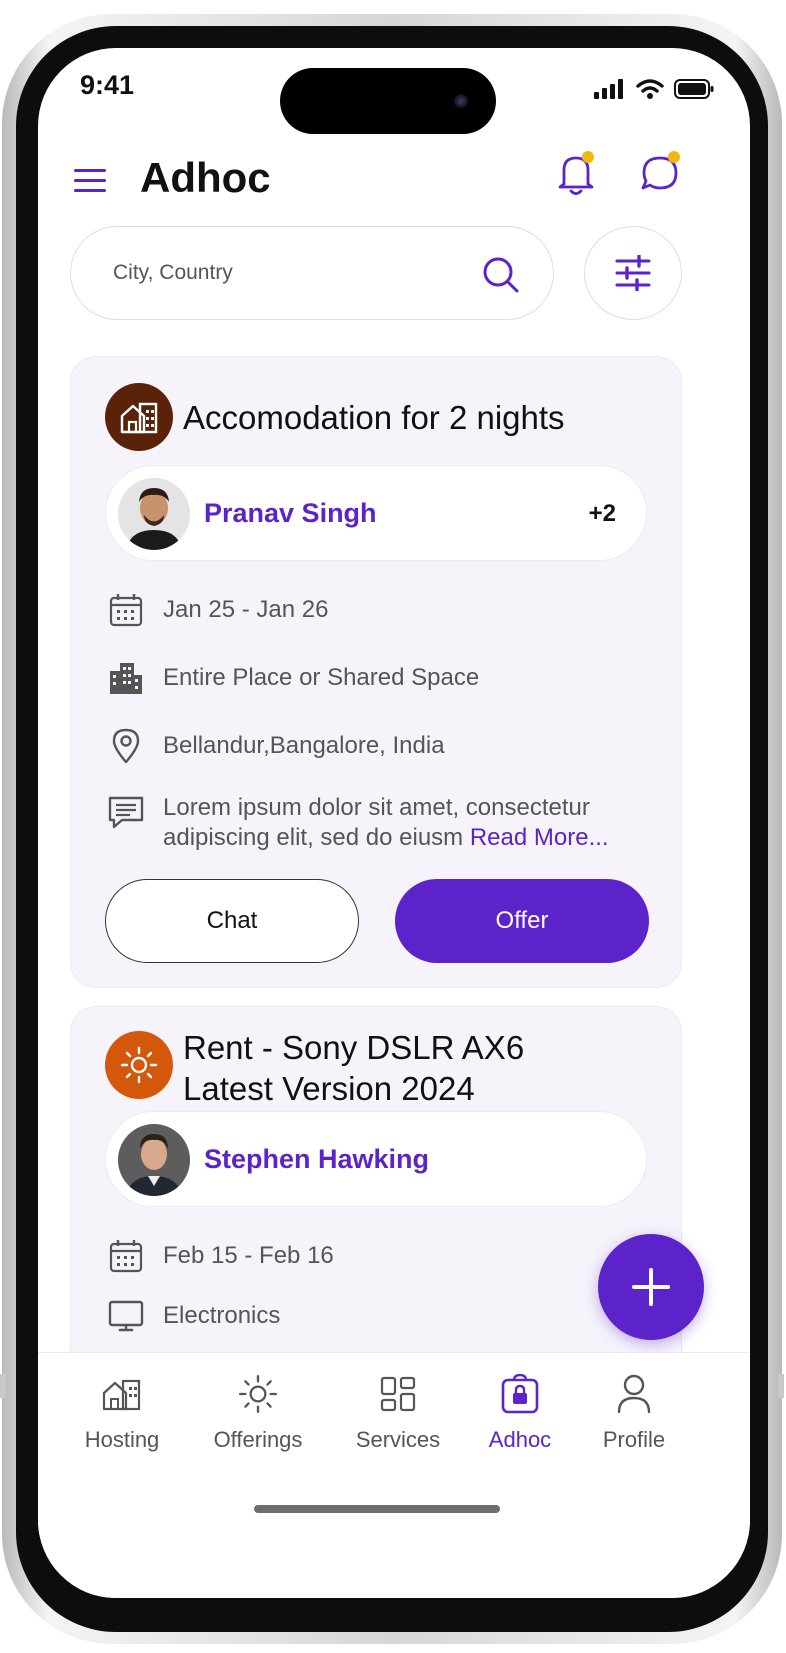 This screenshot has width=786, height=1653. I want to click on tab-label: Offerings, so click(258, 1439).